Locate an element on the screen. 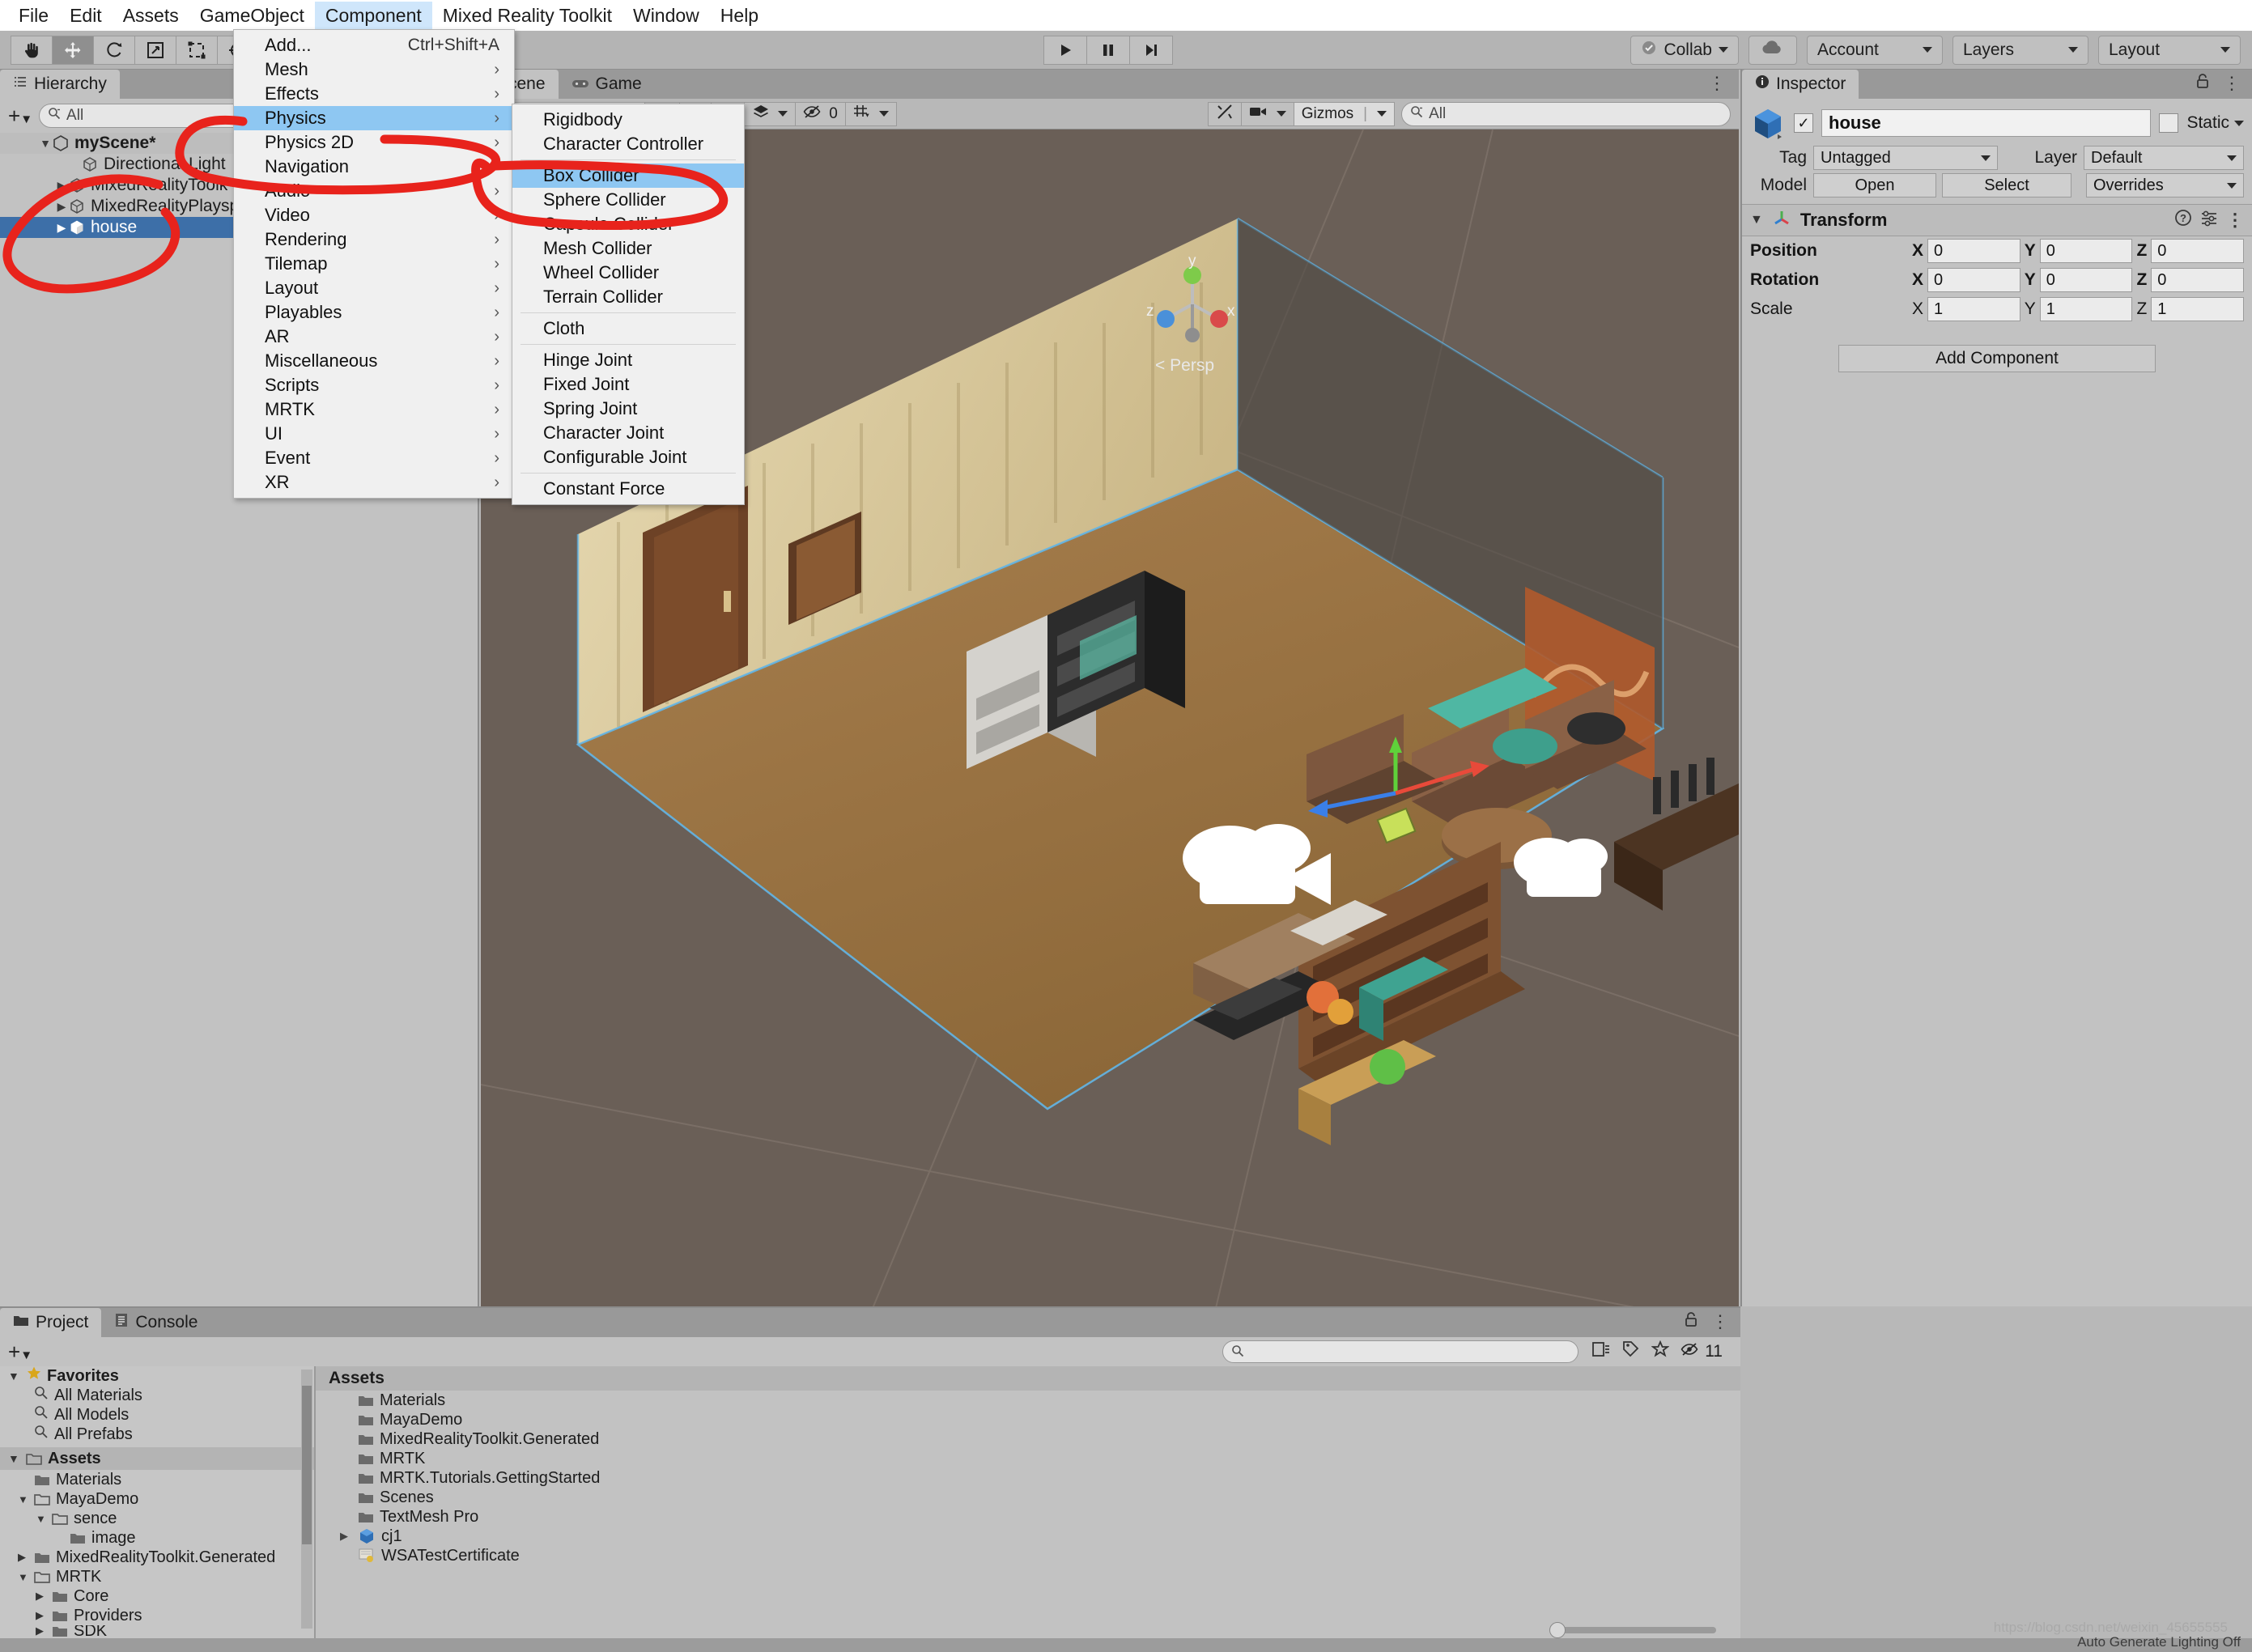  model-open-button: Open is located at coordinates (1874, 185).